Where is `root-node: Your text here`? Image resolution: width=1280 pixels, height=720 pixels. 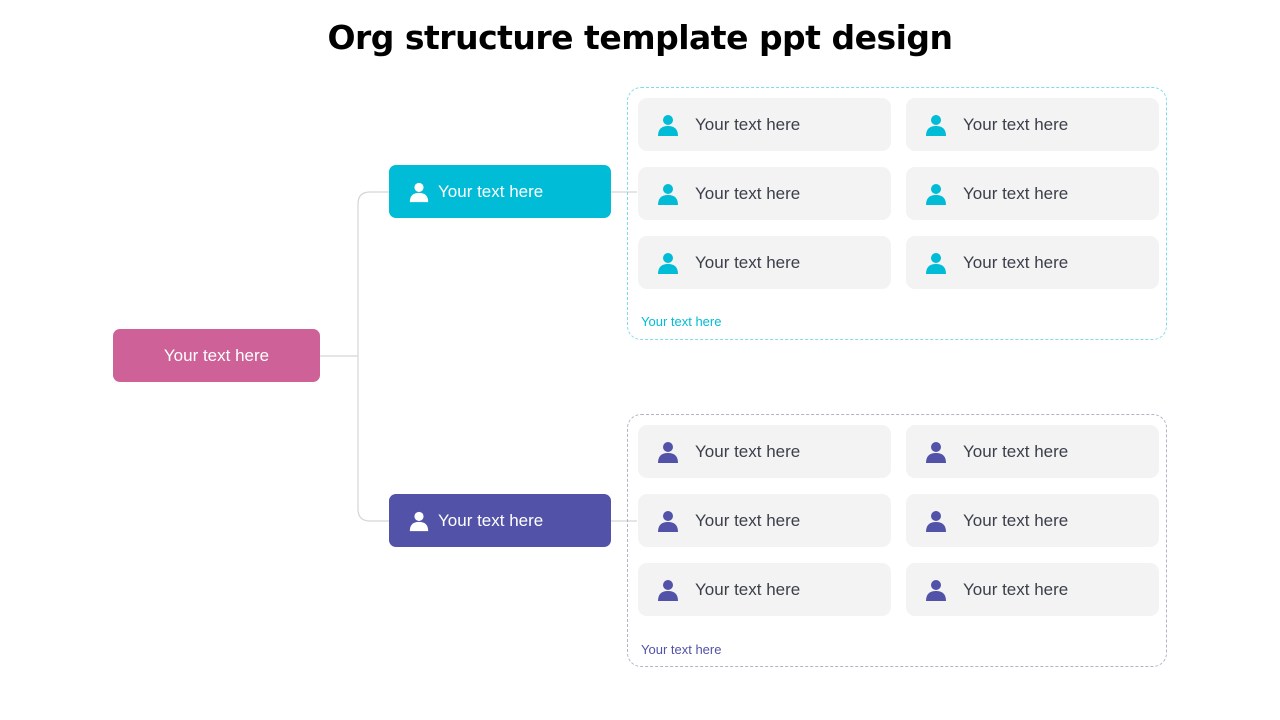 root-node: Your text here is located at coordinates (216, 355).